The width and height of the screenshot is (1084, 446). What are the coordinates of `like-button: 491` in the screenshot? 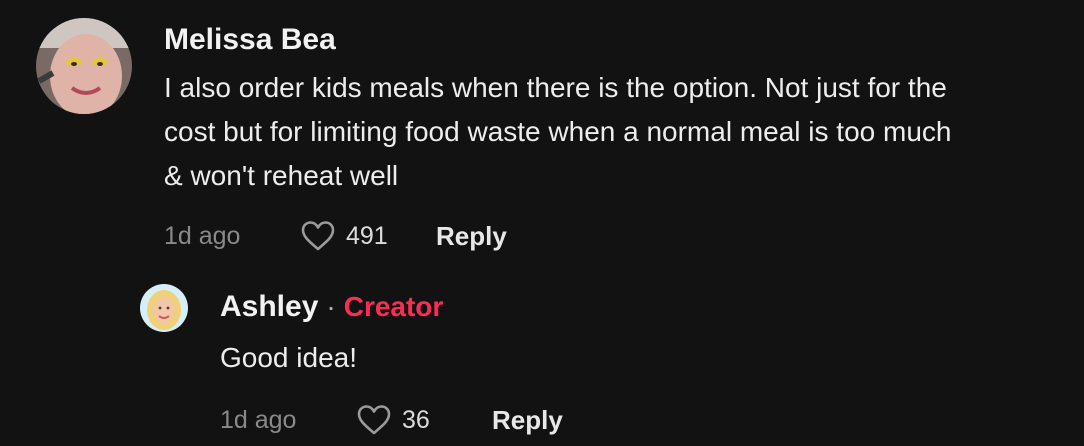 It's located at (368, 236).